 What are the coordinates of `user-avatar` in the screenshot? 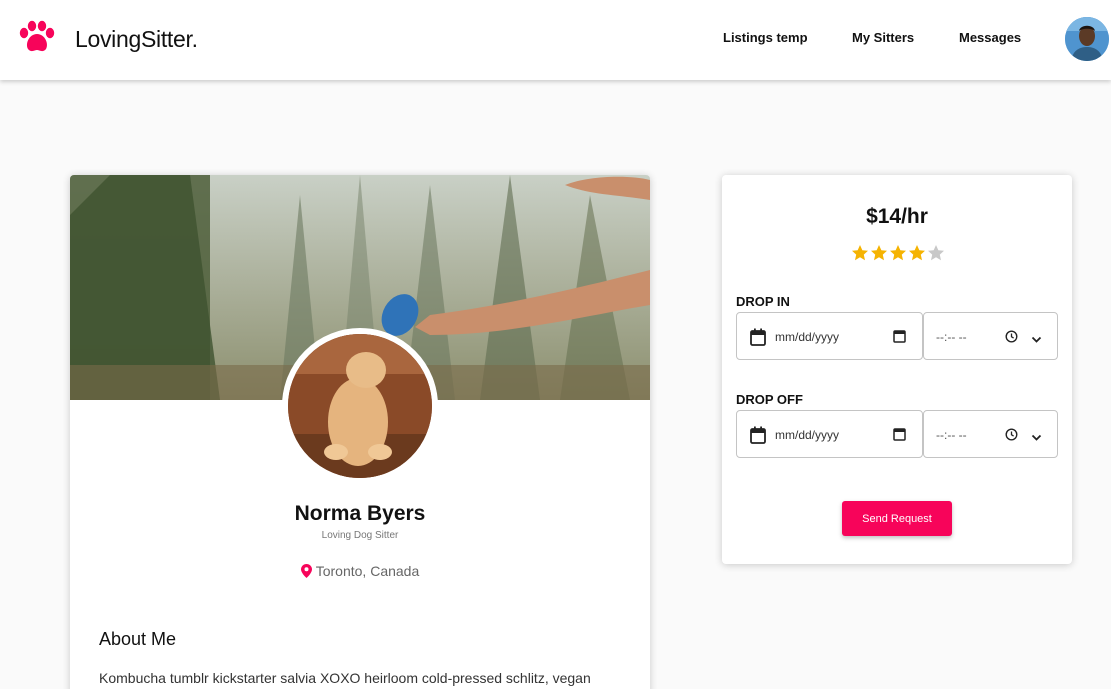 It's located at (1087, 39).